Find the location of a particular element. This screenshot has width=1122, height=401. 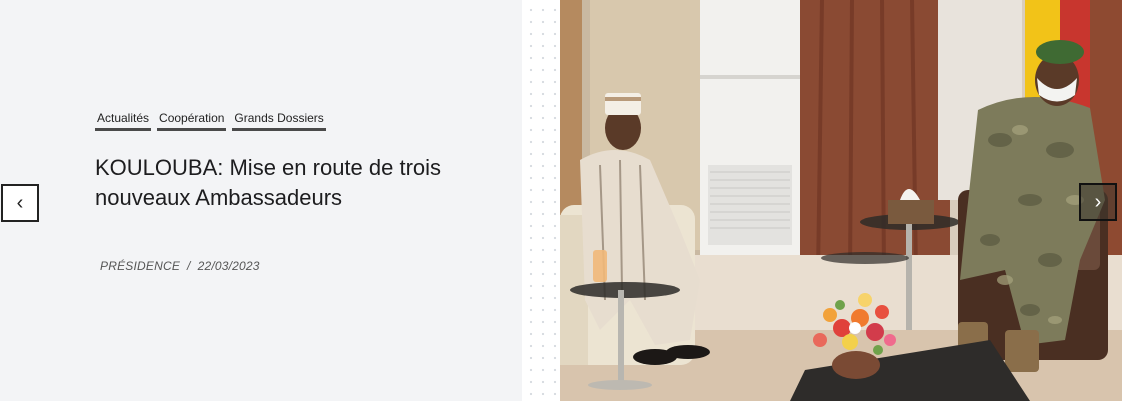

article-meta: PRÉSIDENCE / 22/03/2023 is located at coordinates (180, 266).